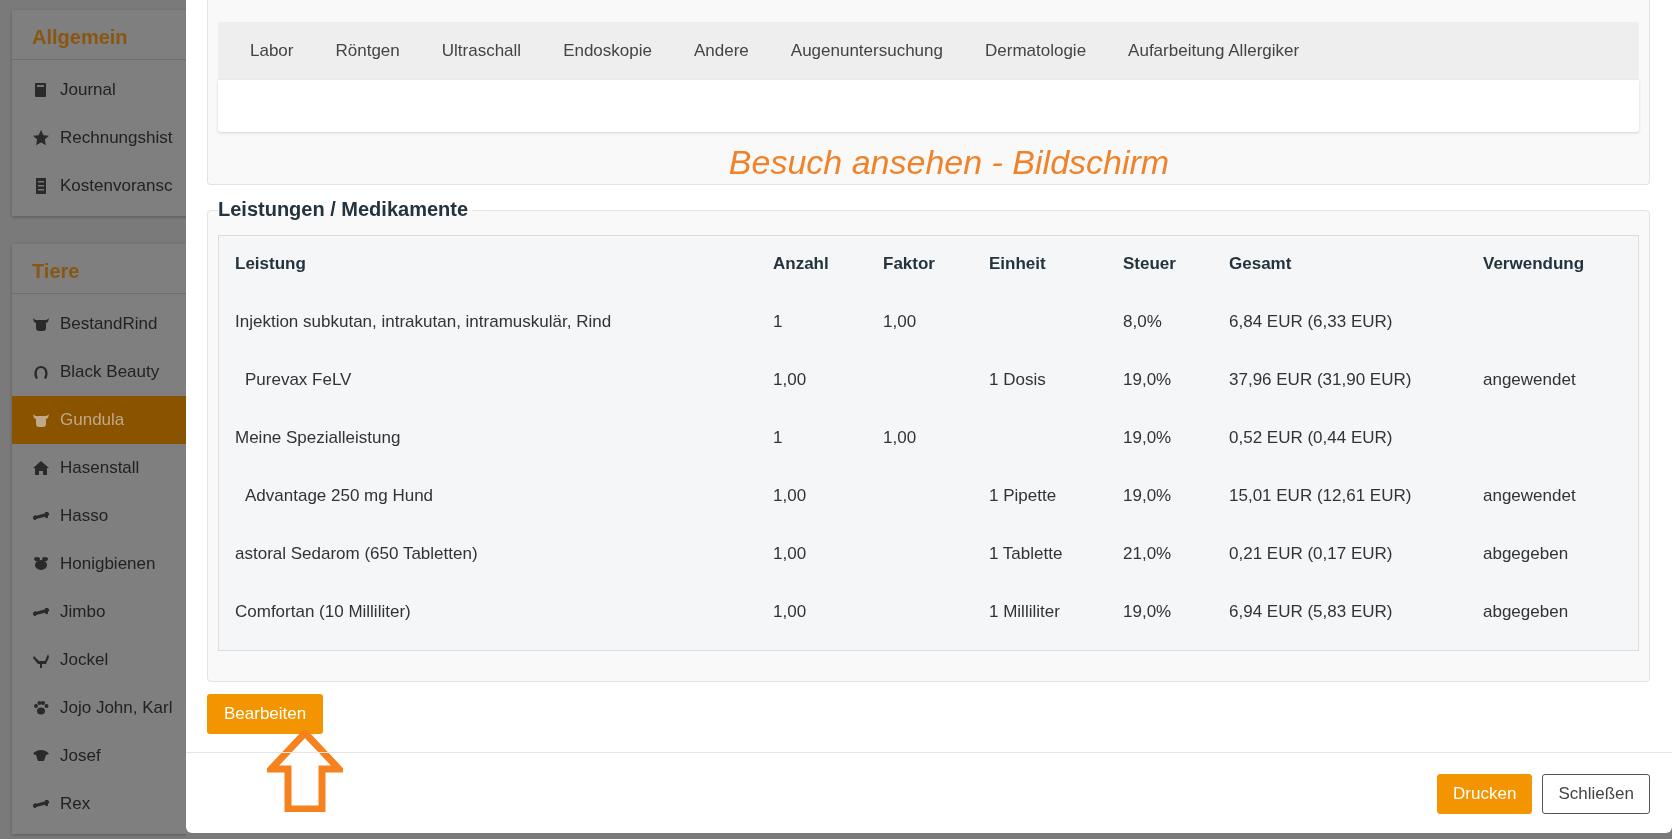  What do you see at coordinates (339, 495) in the screenshot?
I see `table-cell: Advantage 250 mg Hund` at bounding box center [339, 495].